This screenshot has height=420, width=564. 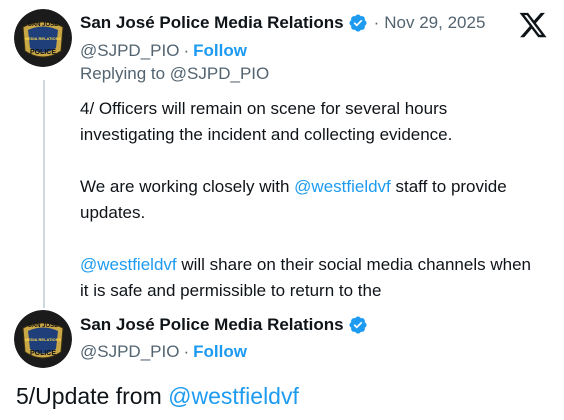 What do you see at coordinates (92, 396) in the screenshot?
I see `post-text-prefix: 5/Update from` at bounding box center [92, 396].